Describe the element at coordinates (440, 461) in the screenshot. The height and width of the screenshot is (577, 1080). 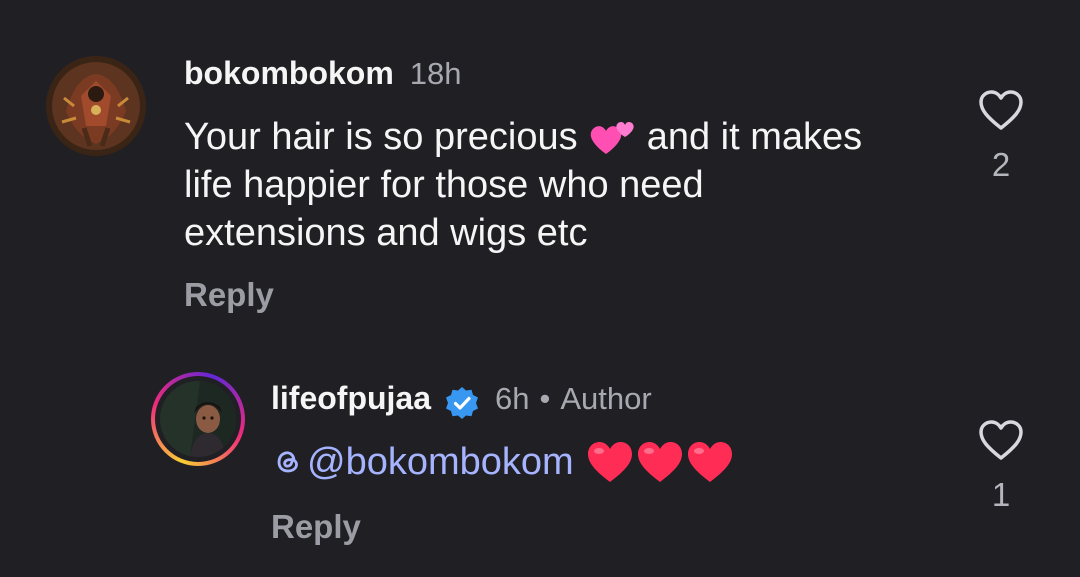
I see `mention-text: @bokombokom` at that location.